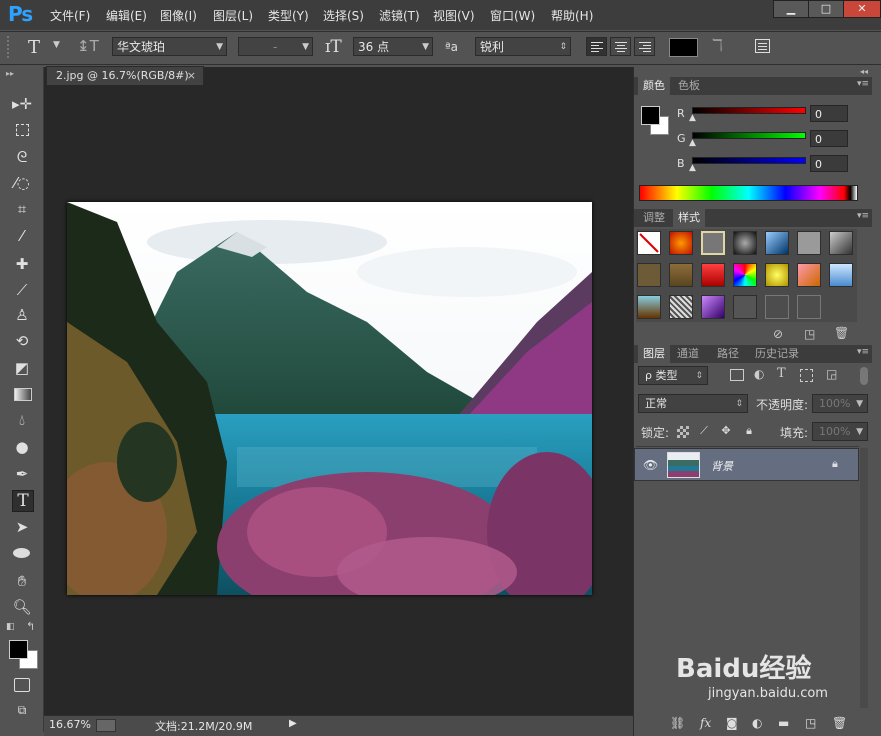 This screenshot has width=881, height=736. What do you see at coordinates (22, 341) in the screenshot?
I see `history-brush-tool-icon: ⟲` at bounding box center [22, 341].